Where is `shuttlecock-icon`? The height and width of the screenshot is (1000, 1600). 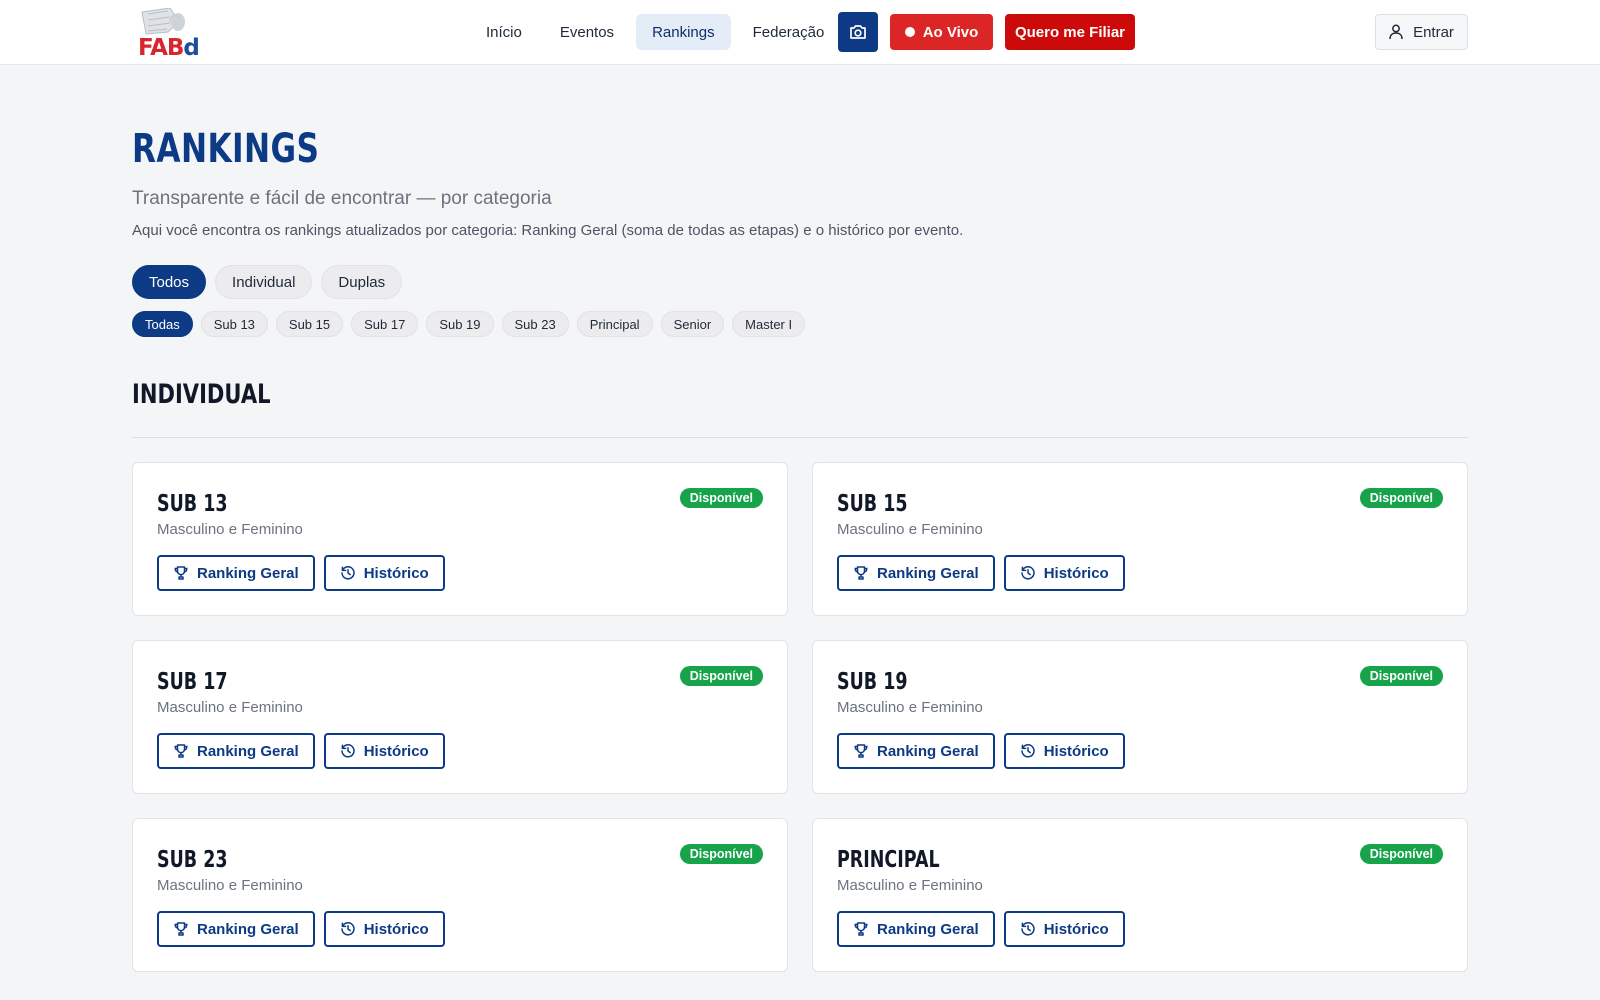 shuttlecock-icon is located at coordinates (163, 21).